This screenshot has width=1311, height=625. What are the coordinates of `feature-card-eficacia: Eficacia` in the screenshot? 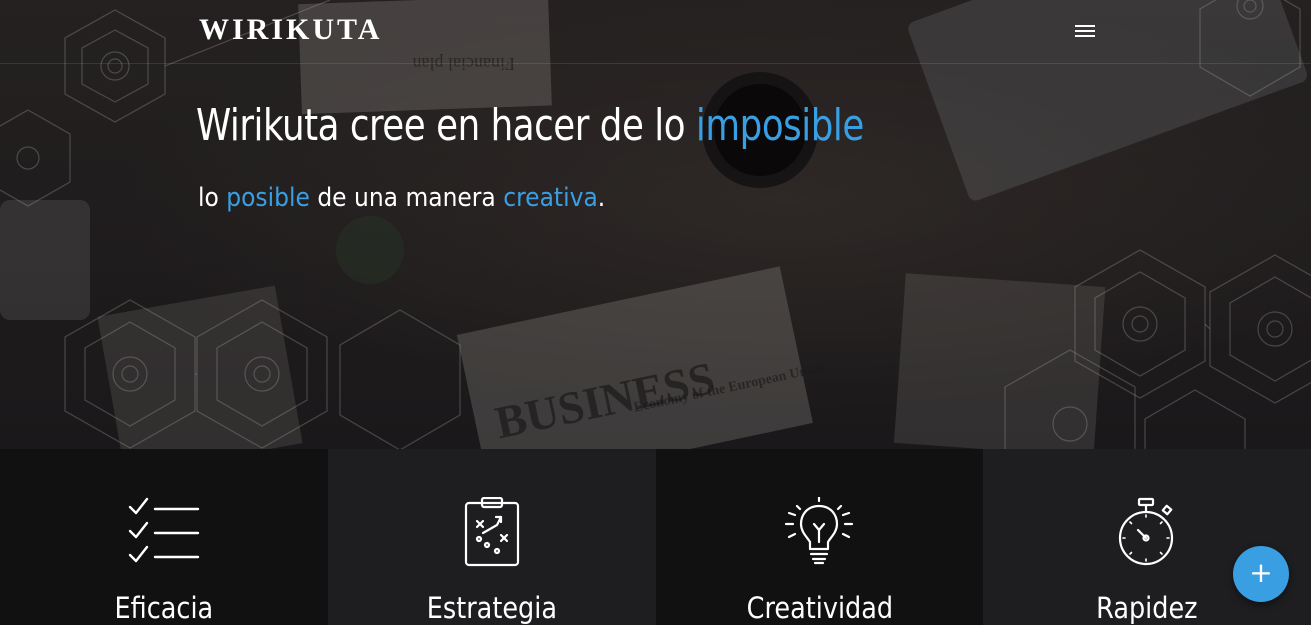 It's located at (164, 537).